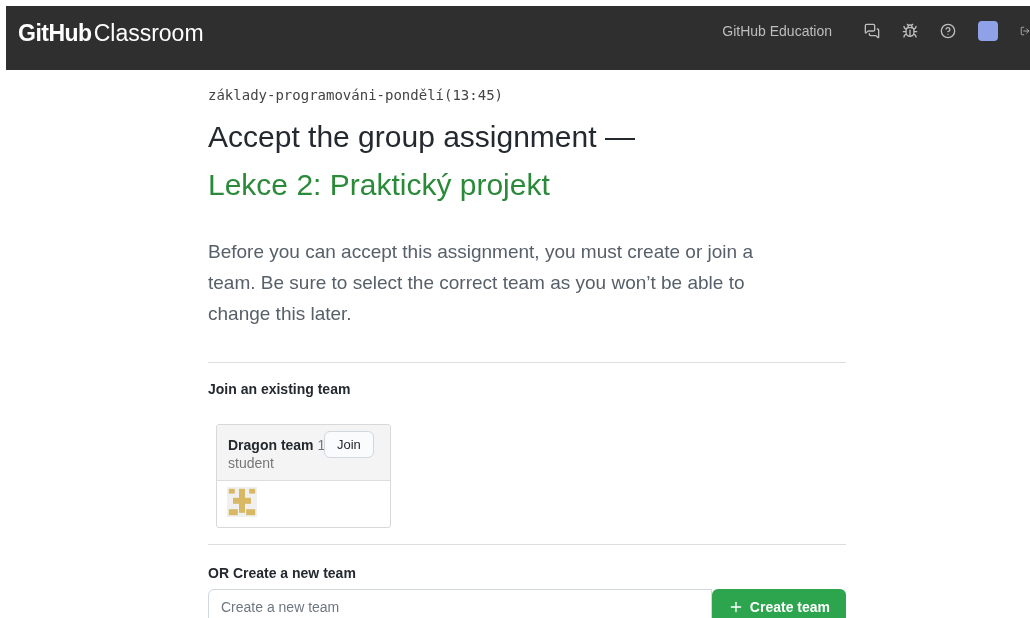  What do you see at coordinates (349, 444) in the screenshot?
I see `join-button: Join` at bounding box center [349, 444].